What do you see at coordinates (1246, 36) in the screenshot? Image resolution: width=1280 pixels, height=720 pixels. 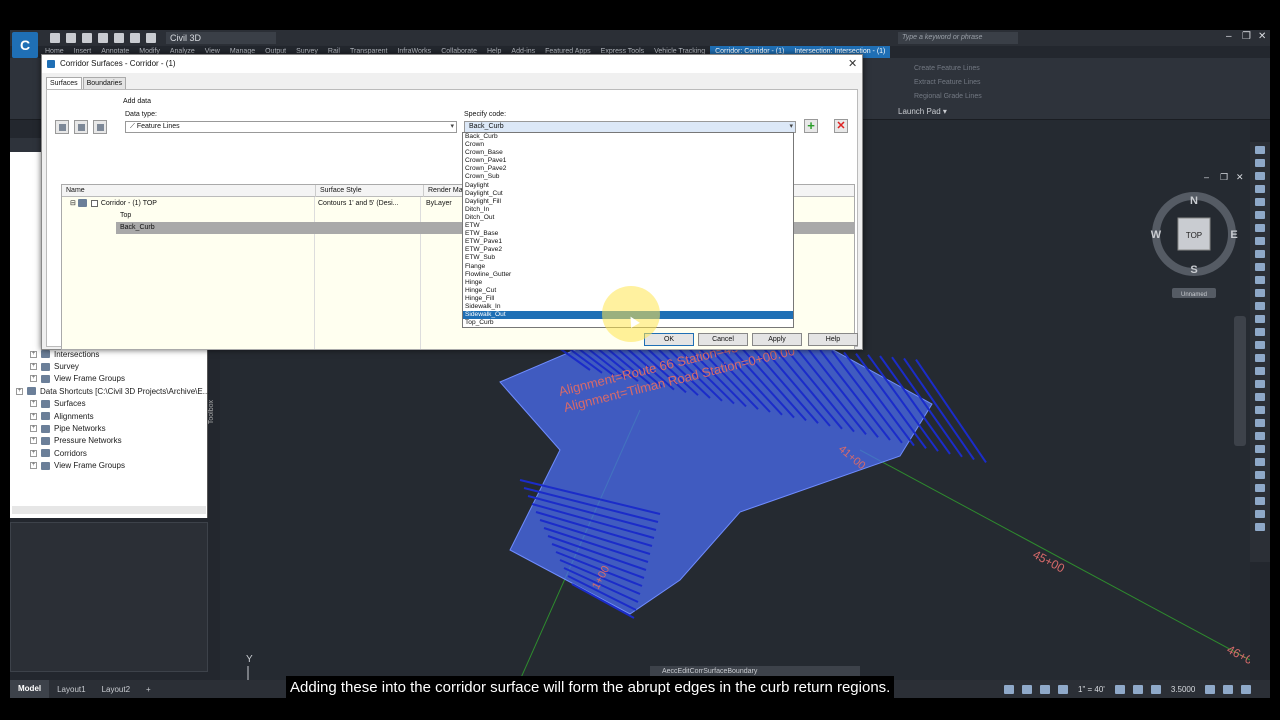 I see `restore-icon: ❐` at bounding box center [1246, 36].